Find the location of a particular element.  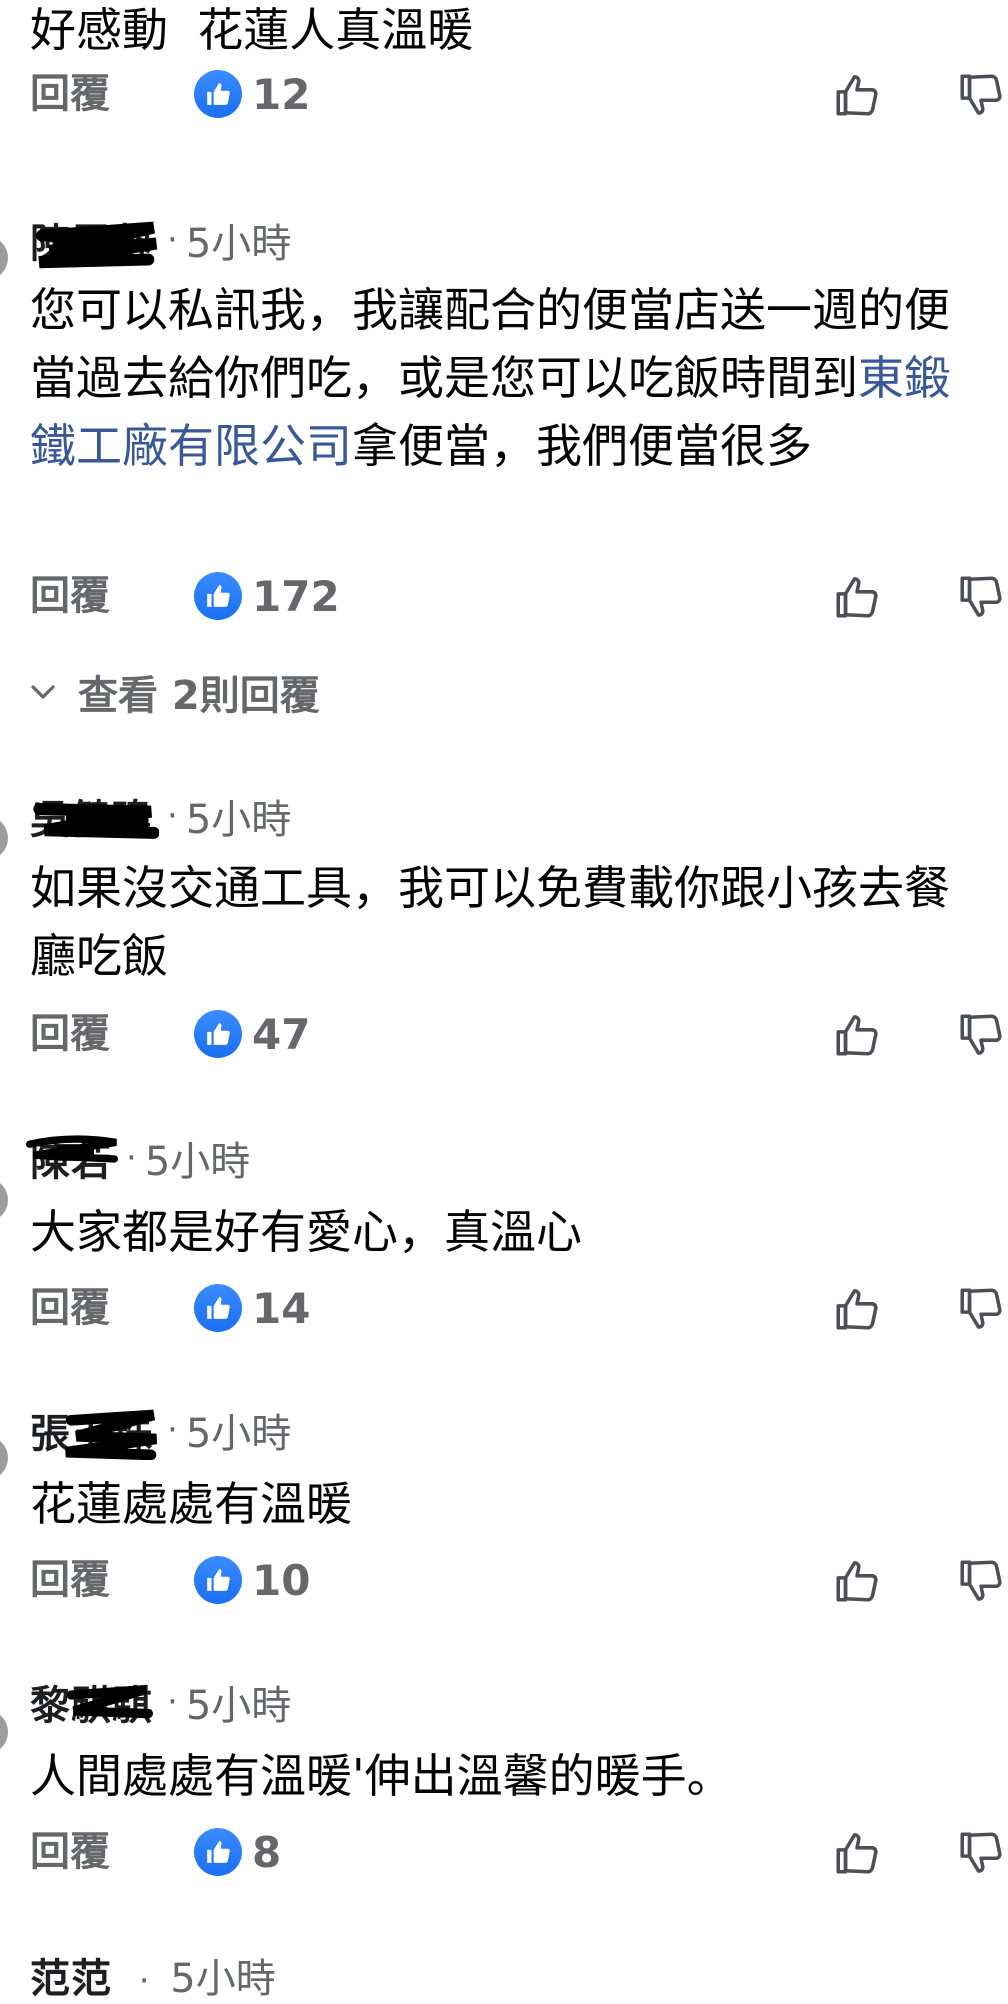

comment-actions: 回覆 47 is located at coordinates (504, 1034).